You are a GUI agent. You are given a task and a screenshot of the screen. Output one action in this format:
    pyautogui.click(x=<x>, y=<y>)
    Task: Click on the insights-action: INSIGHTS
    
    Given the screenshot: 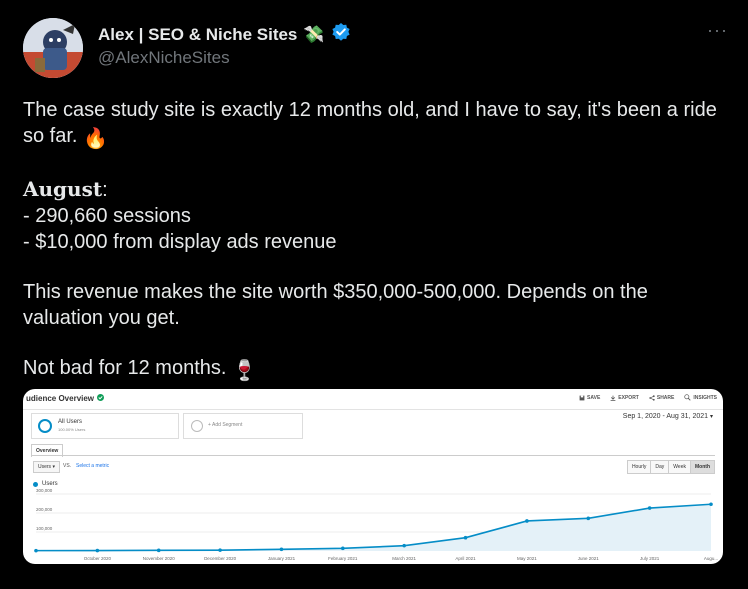 What is the action you would take?
    pyautogui.click(x=700, y=397)
    